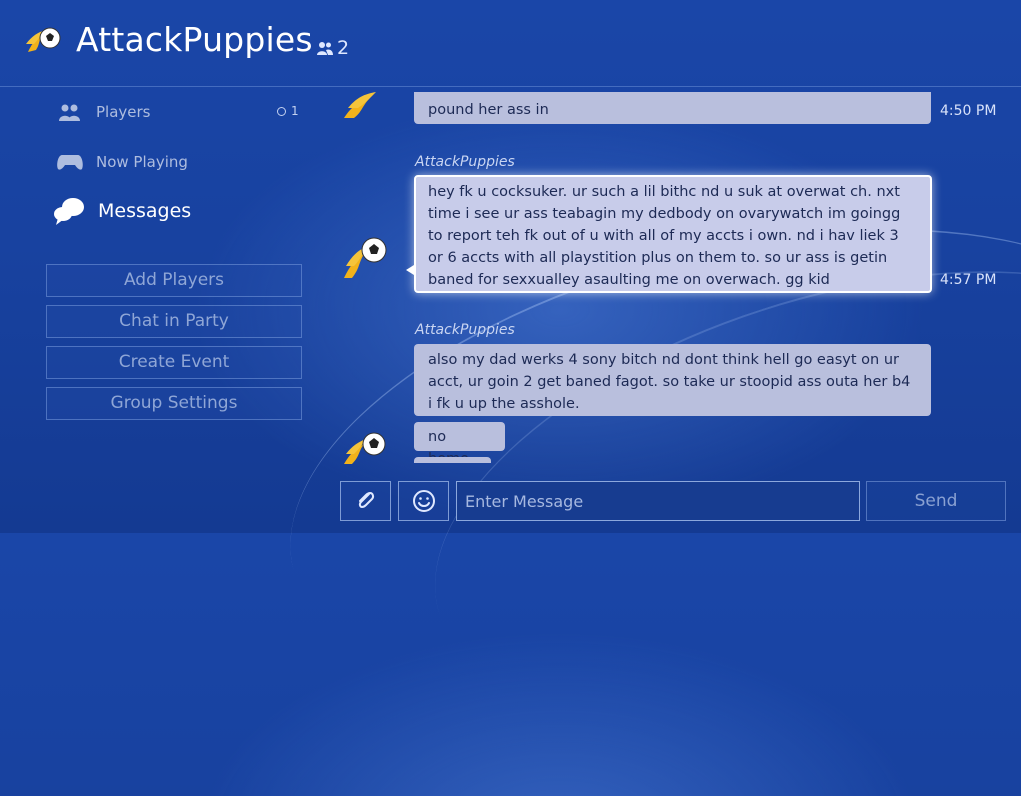 The width and height of the screenshot is (1021, 796). Describe the element at coordinates (672, 108) in the screenshot. I see `message-bubble: pound her ass in` at that location.